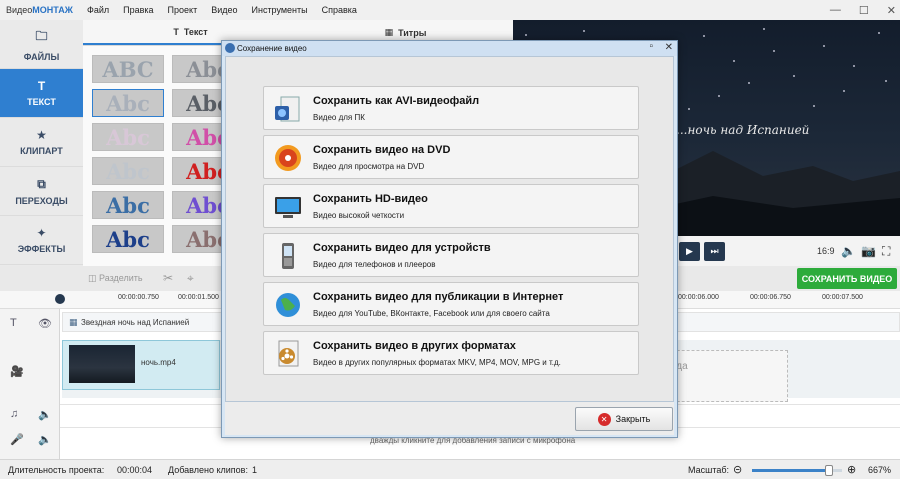  Describe the element at coordinates (847, 278) in the screenshot. I see `save-video-button: СОХРАНИТЬ ВИДЕО` at that location.